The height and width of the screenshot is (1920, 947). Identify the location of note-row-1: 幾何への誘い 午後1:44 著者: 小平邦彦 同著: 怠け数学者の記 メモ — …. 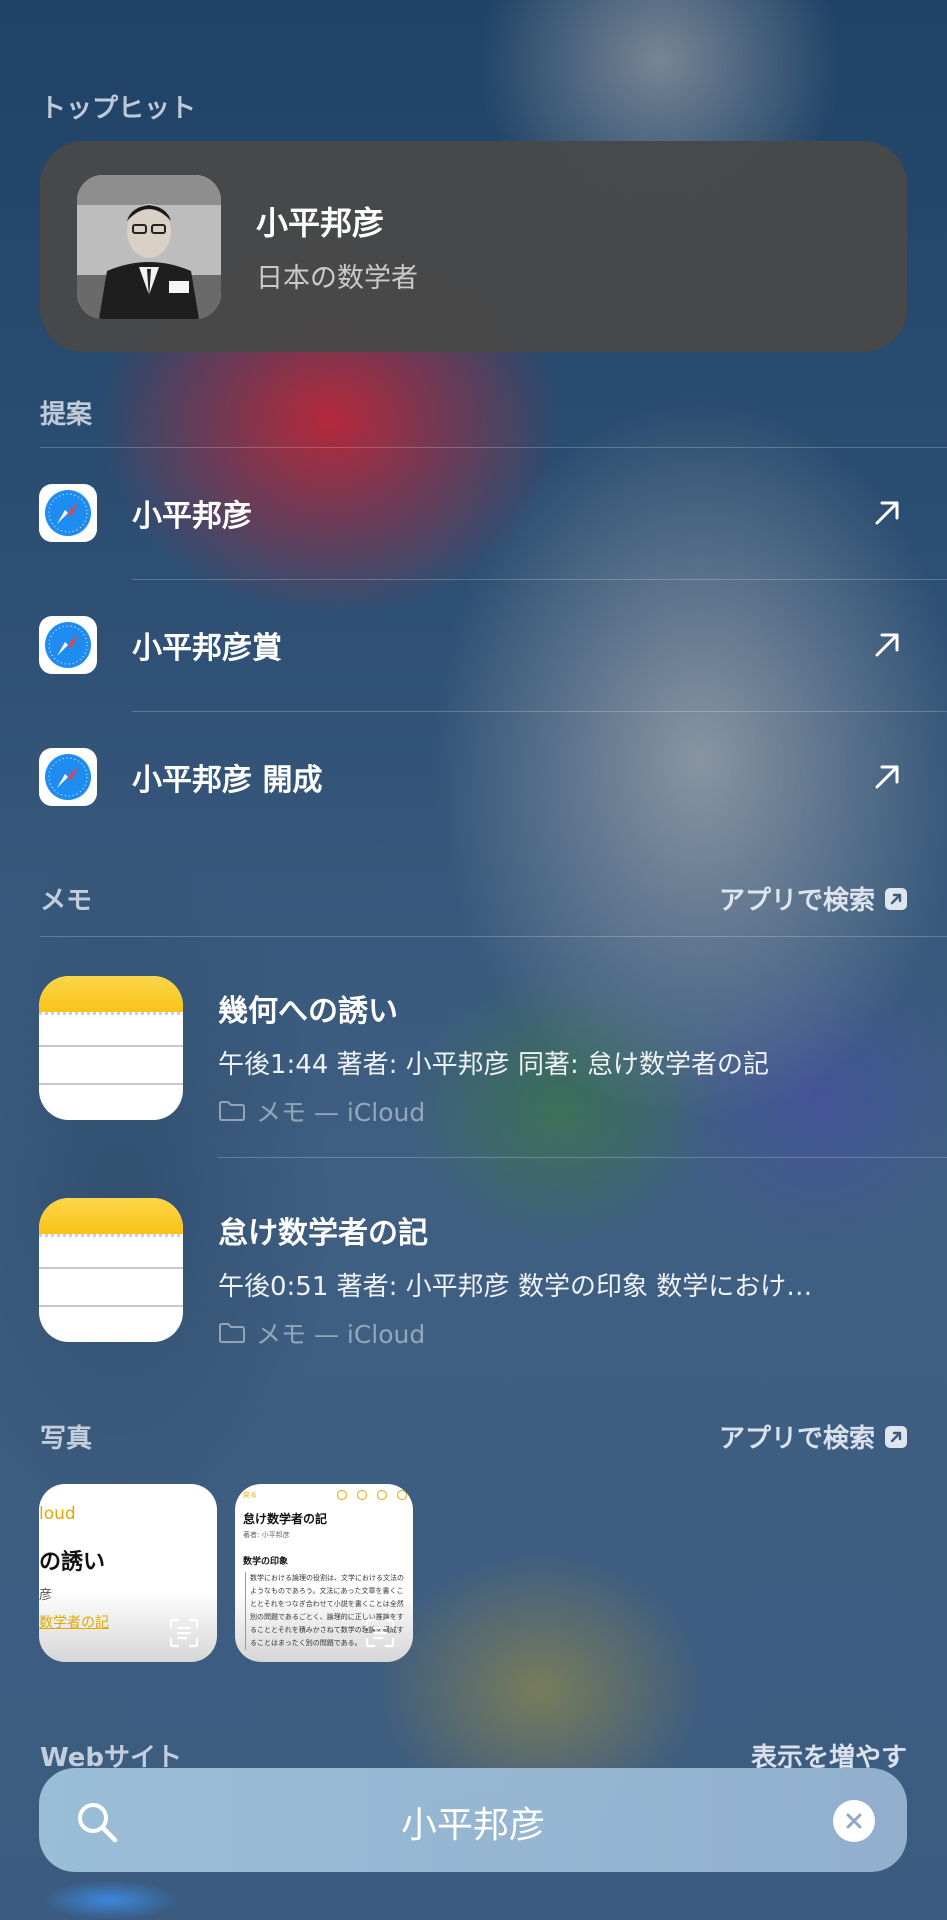
(473, 1047).